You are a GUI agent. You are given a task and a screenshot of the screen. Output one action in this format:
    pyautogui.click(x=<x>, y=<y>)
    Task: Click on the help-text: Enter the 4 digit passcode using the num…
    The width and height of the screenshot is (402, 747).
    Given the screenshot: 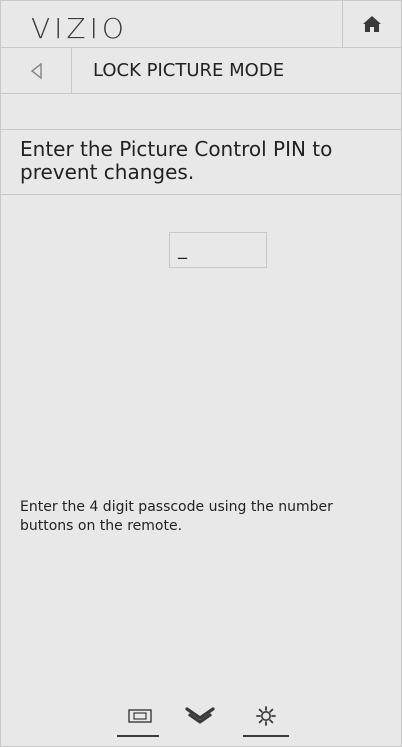 What is the action you would take?
    pyautogui.click(x=176, y=516)
    